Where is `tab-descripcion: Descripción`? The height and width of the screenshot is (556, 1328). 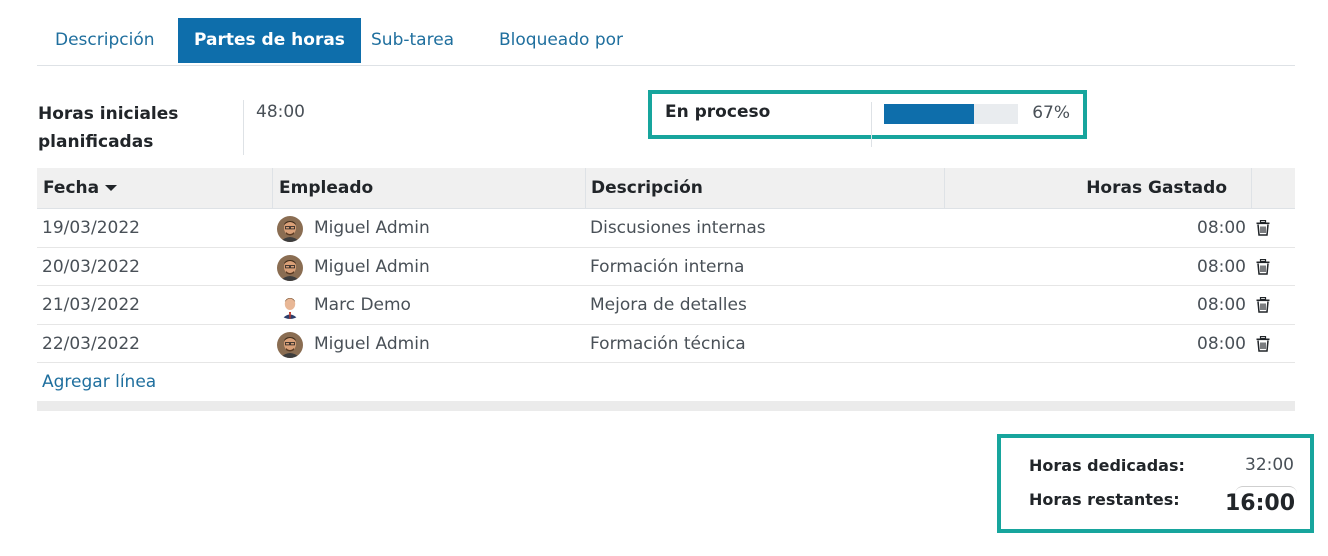
tab-descripcion: Descripción is located at coordinates (105, 40).